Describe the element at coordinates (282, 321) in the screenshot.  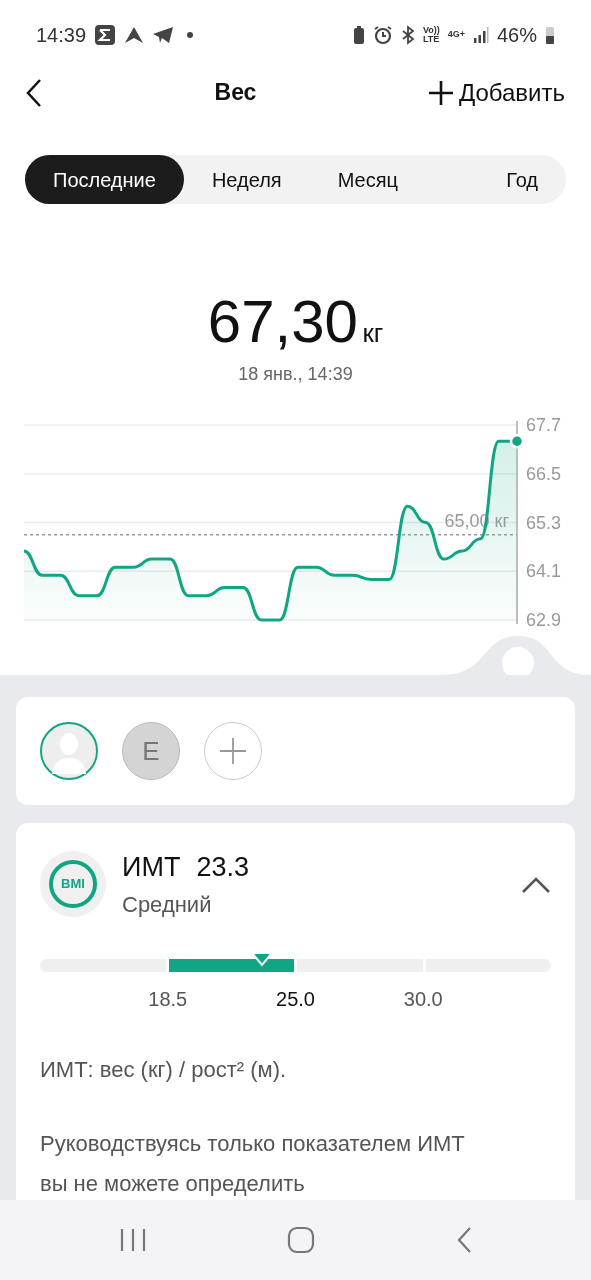
I see `weight-value: 67,30` at that location.